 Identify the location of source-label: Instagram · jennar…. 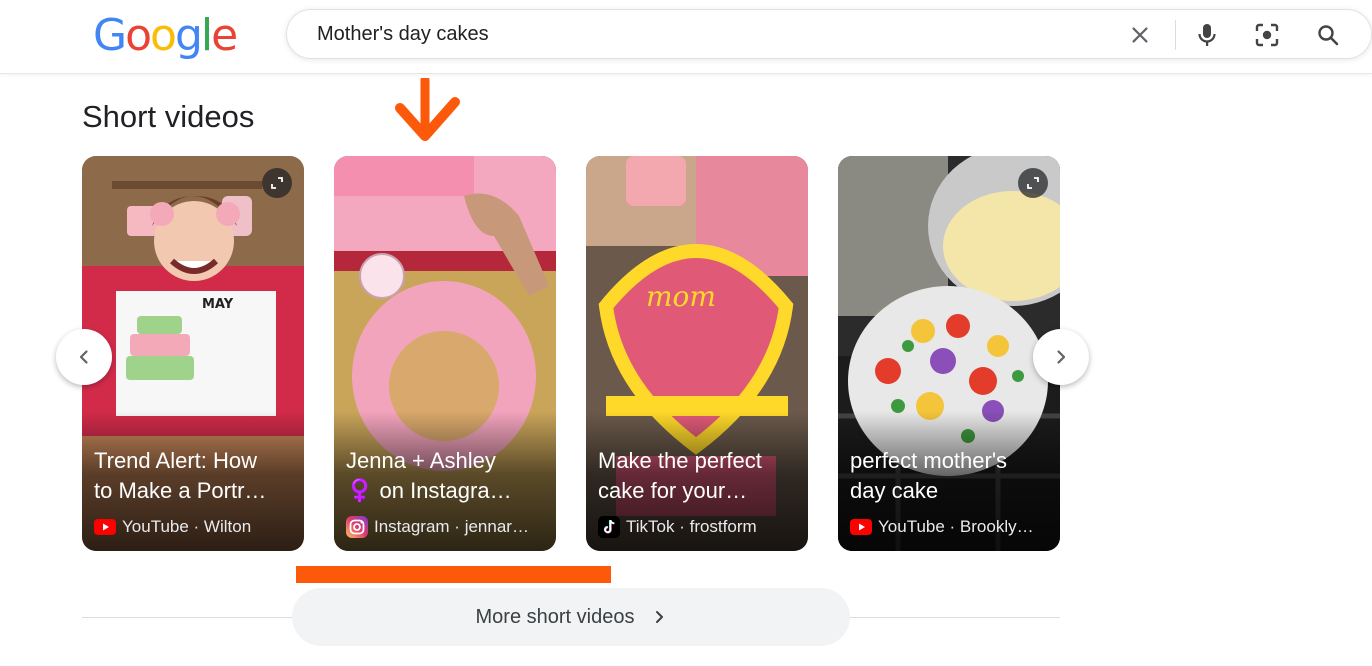
(451, 526).